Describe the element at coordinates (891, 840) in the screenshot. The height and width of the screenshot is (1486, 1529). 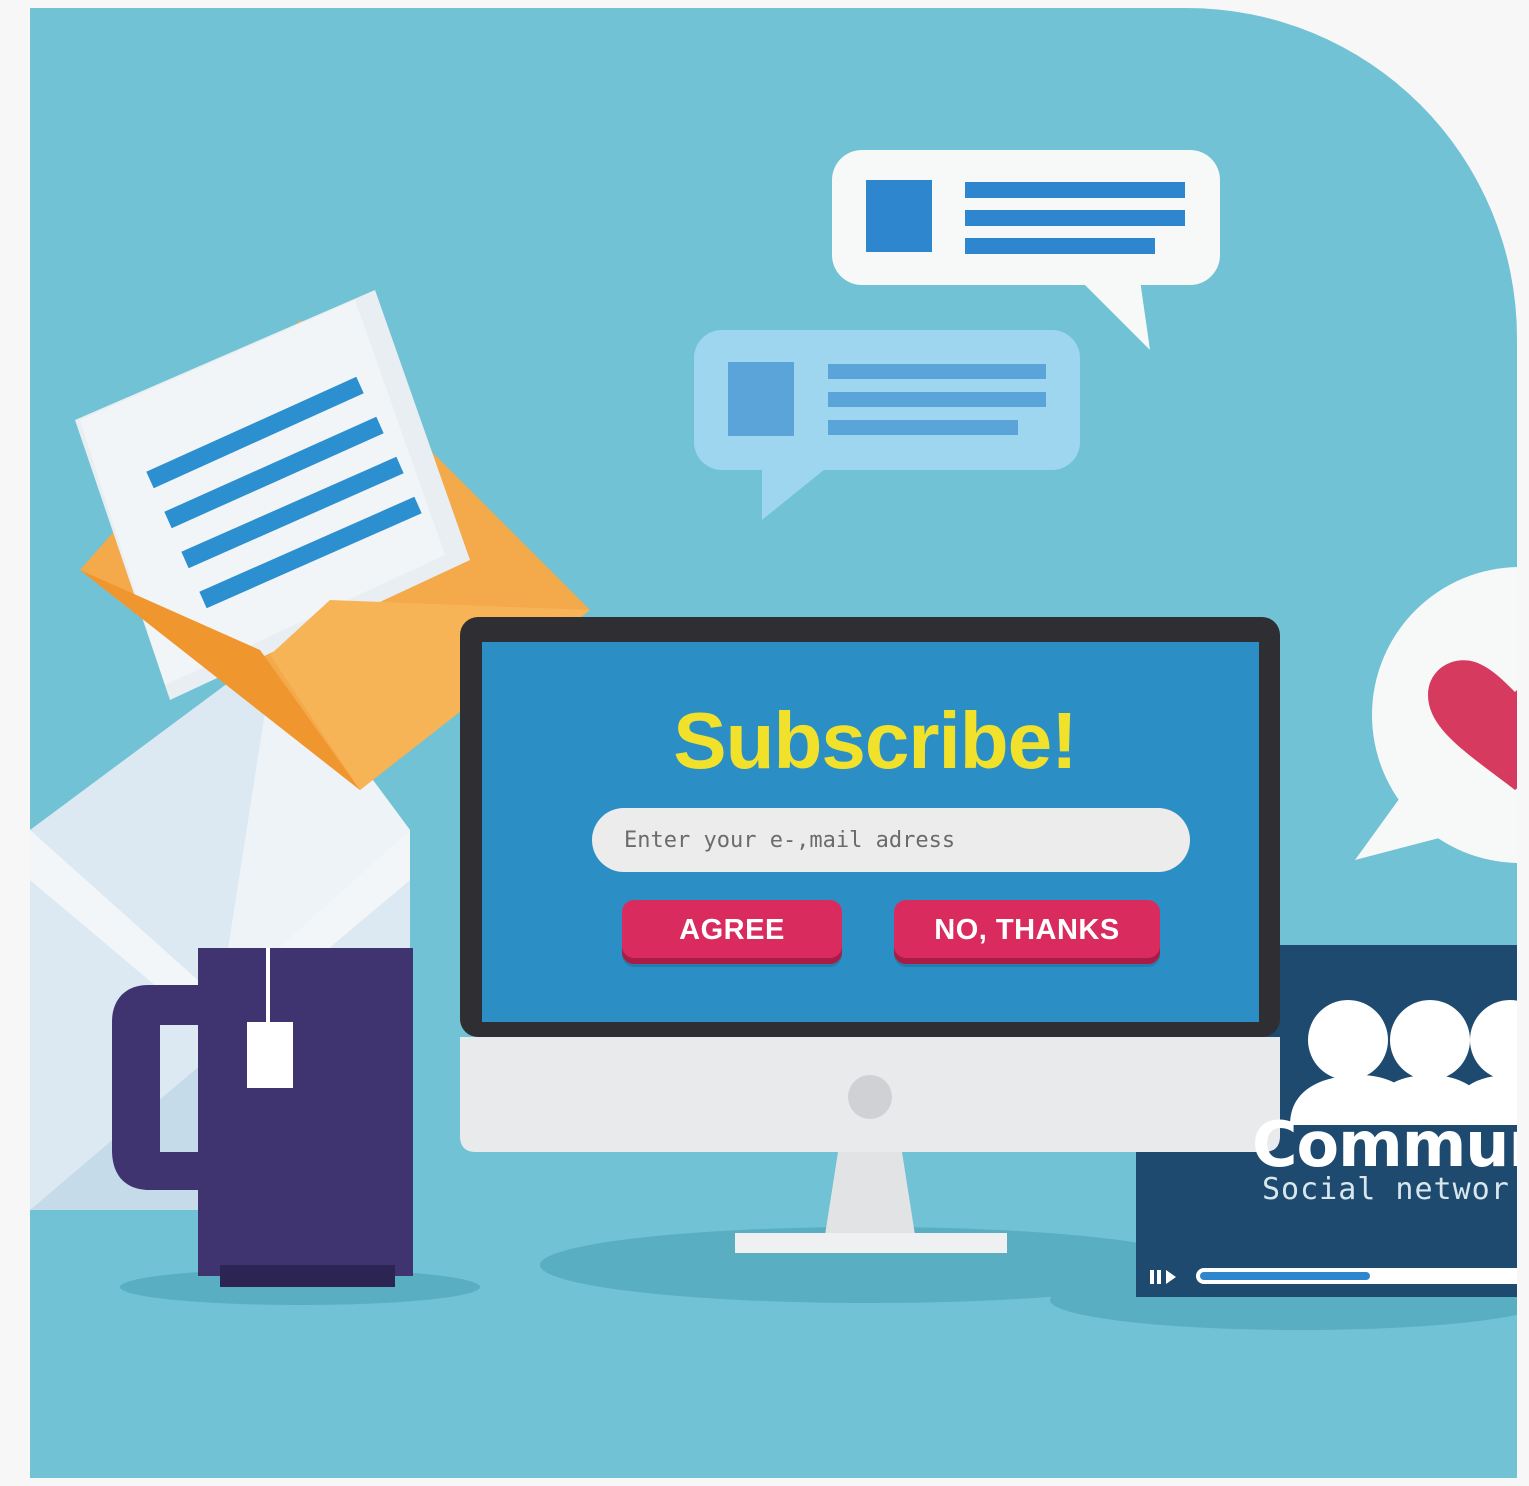
I see `email-input` at that location.